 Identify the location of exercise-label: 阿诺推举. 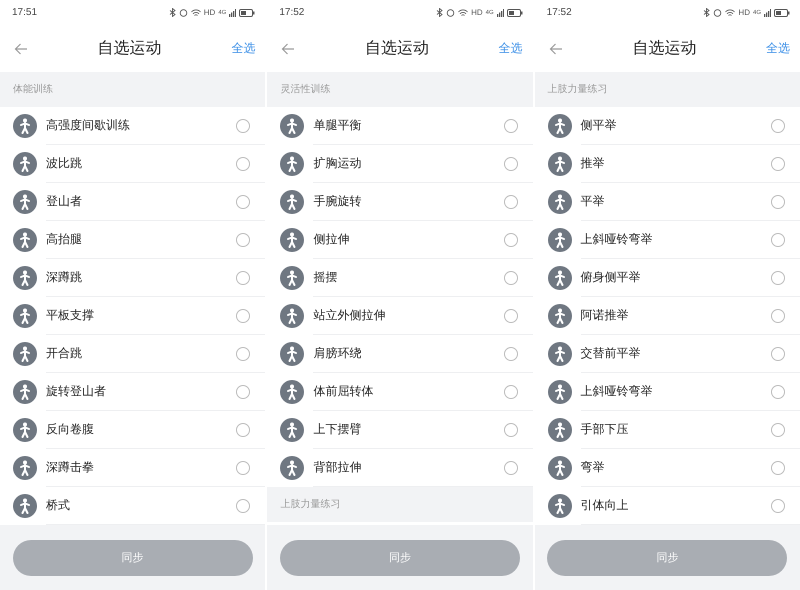
(604, 315).